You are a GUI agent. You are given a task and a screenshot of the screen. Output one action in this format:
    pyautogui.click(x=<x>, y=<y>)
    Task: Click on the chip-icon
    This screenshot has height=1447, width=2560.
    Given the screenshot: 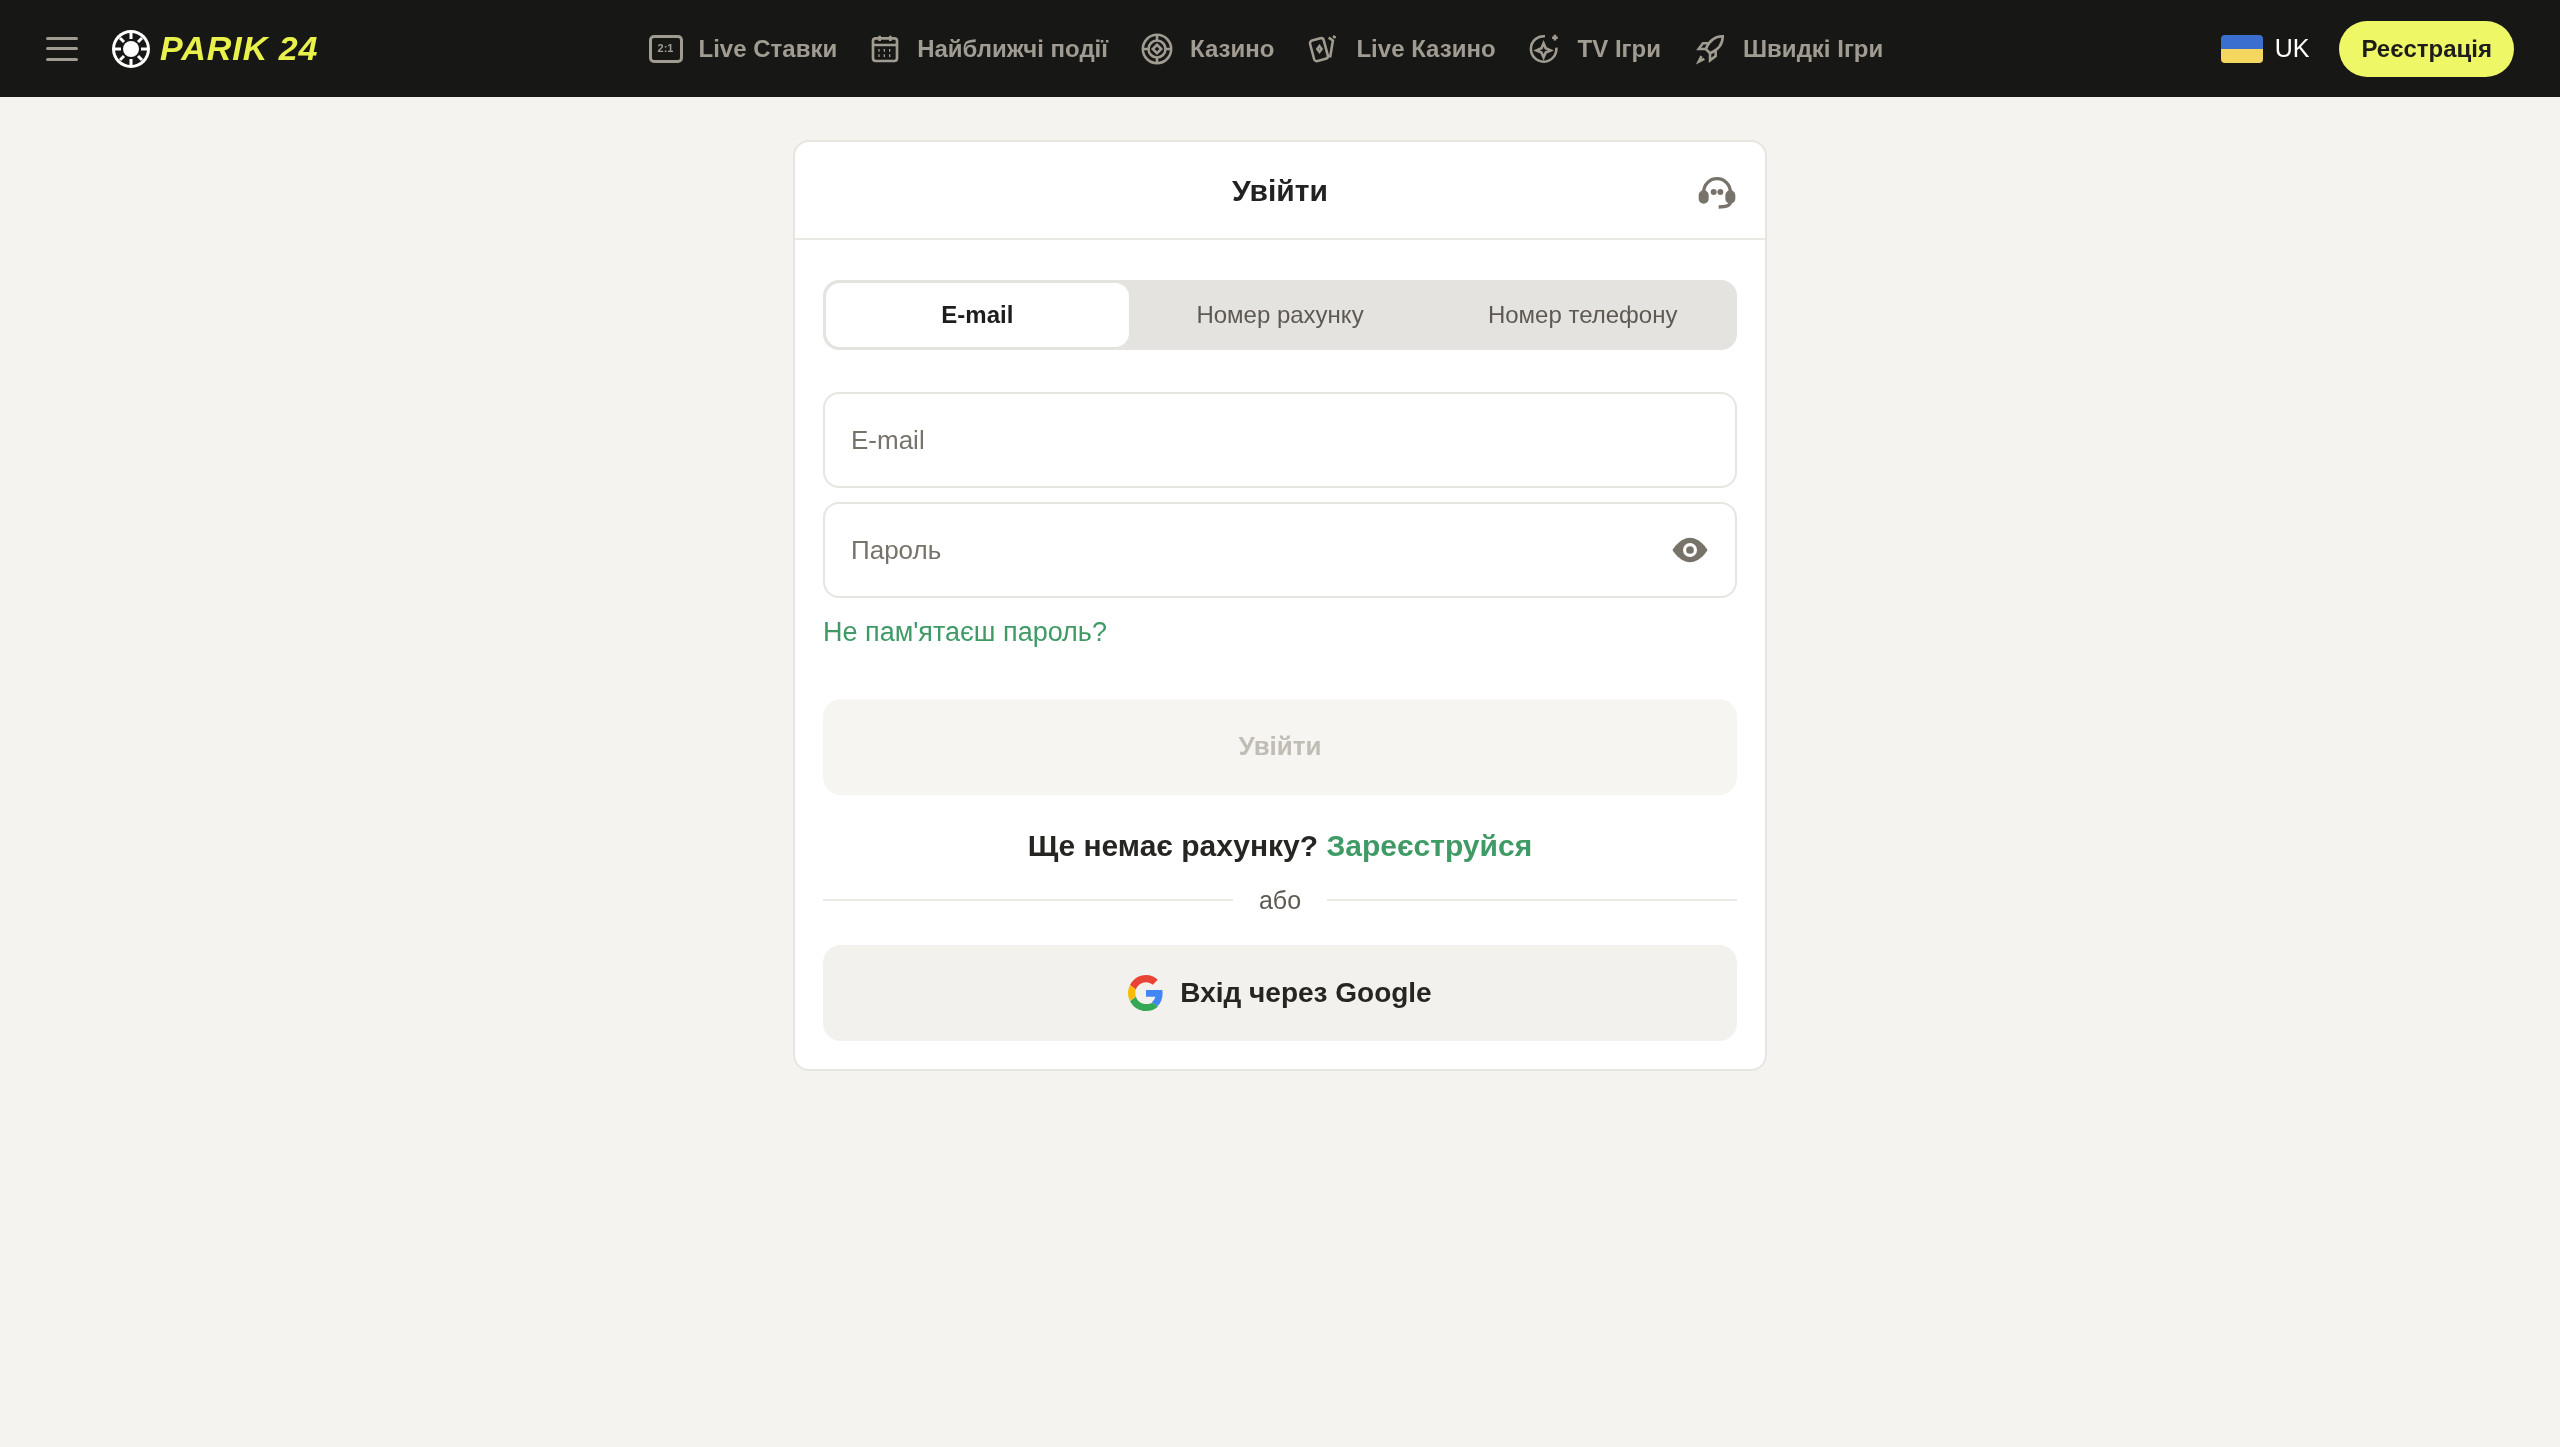 What is the action you would take?
    pyautogui.click(x=1157, y=48)
    